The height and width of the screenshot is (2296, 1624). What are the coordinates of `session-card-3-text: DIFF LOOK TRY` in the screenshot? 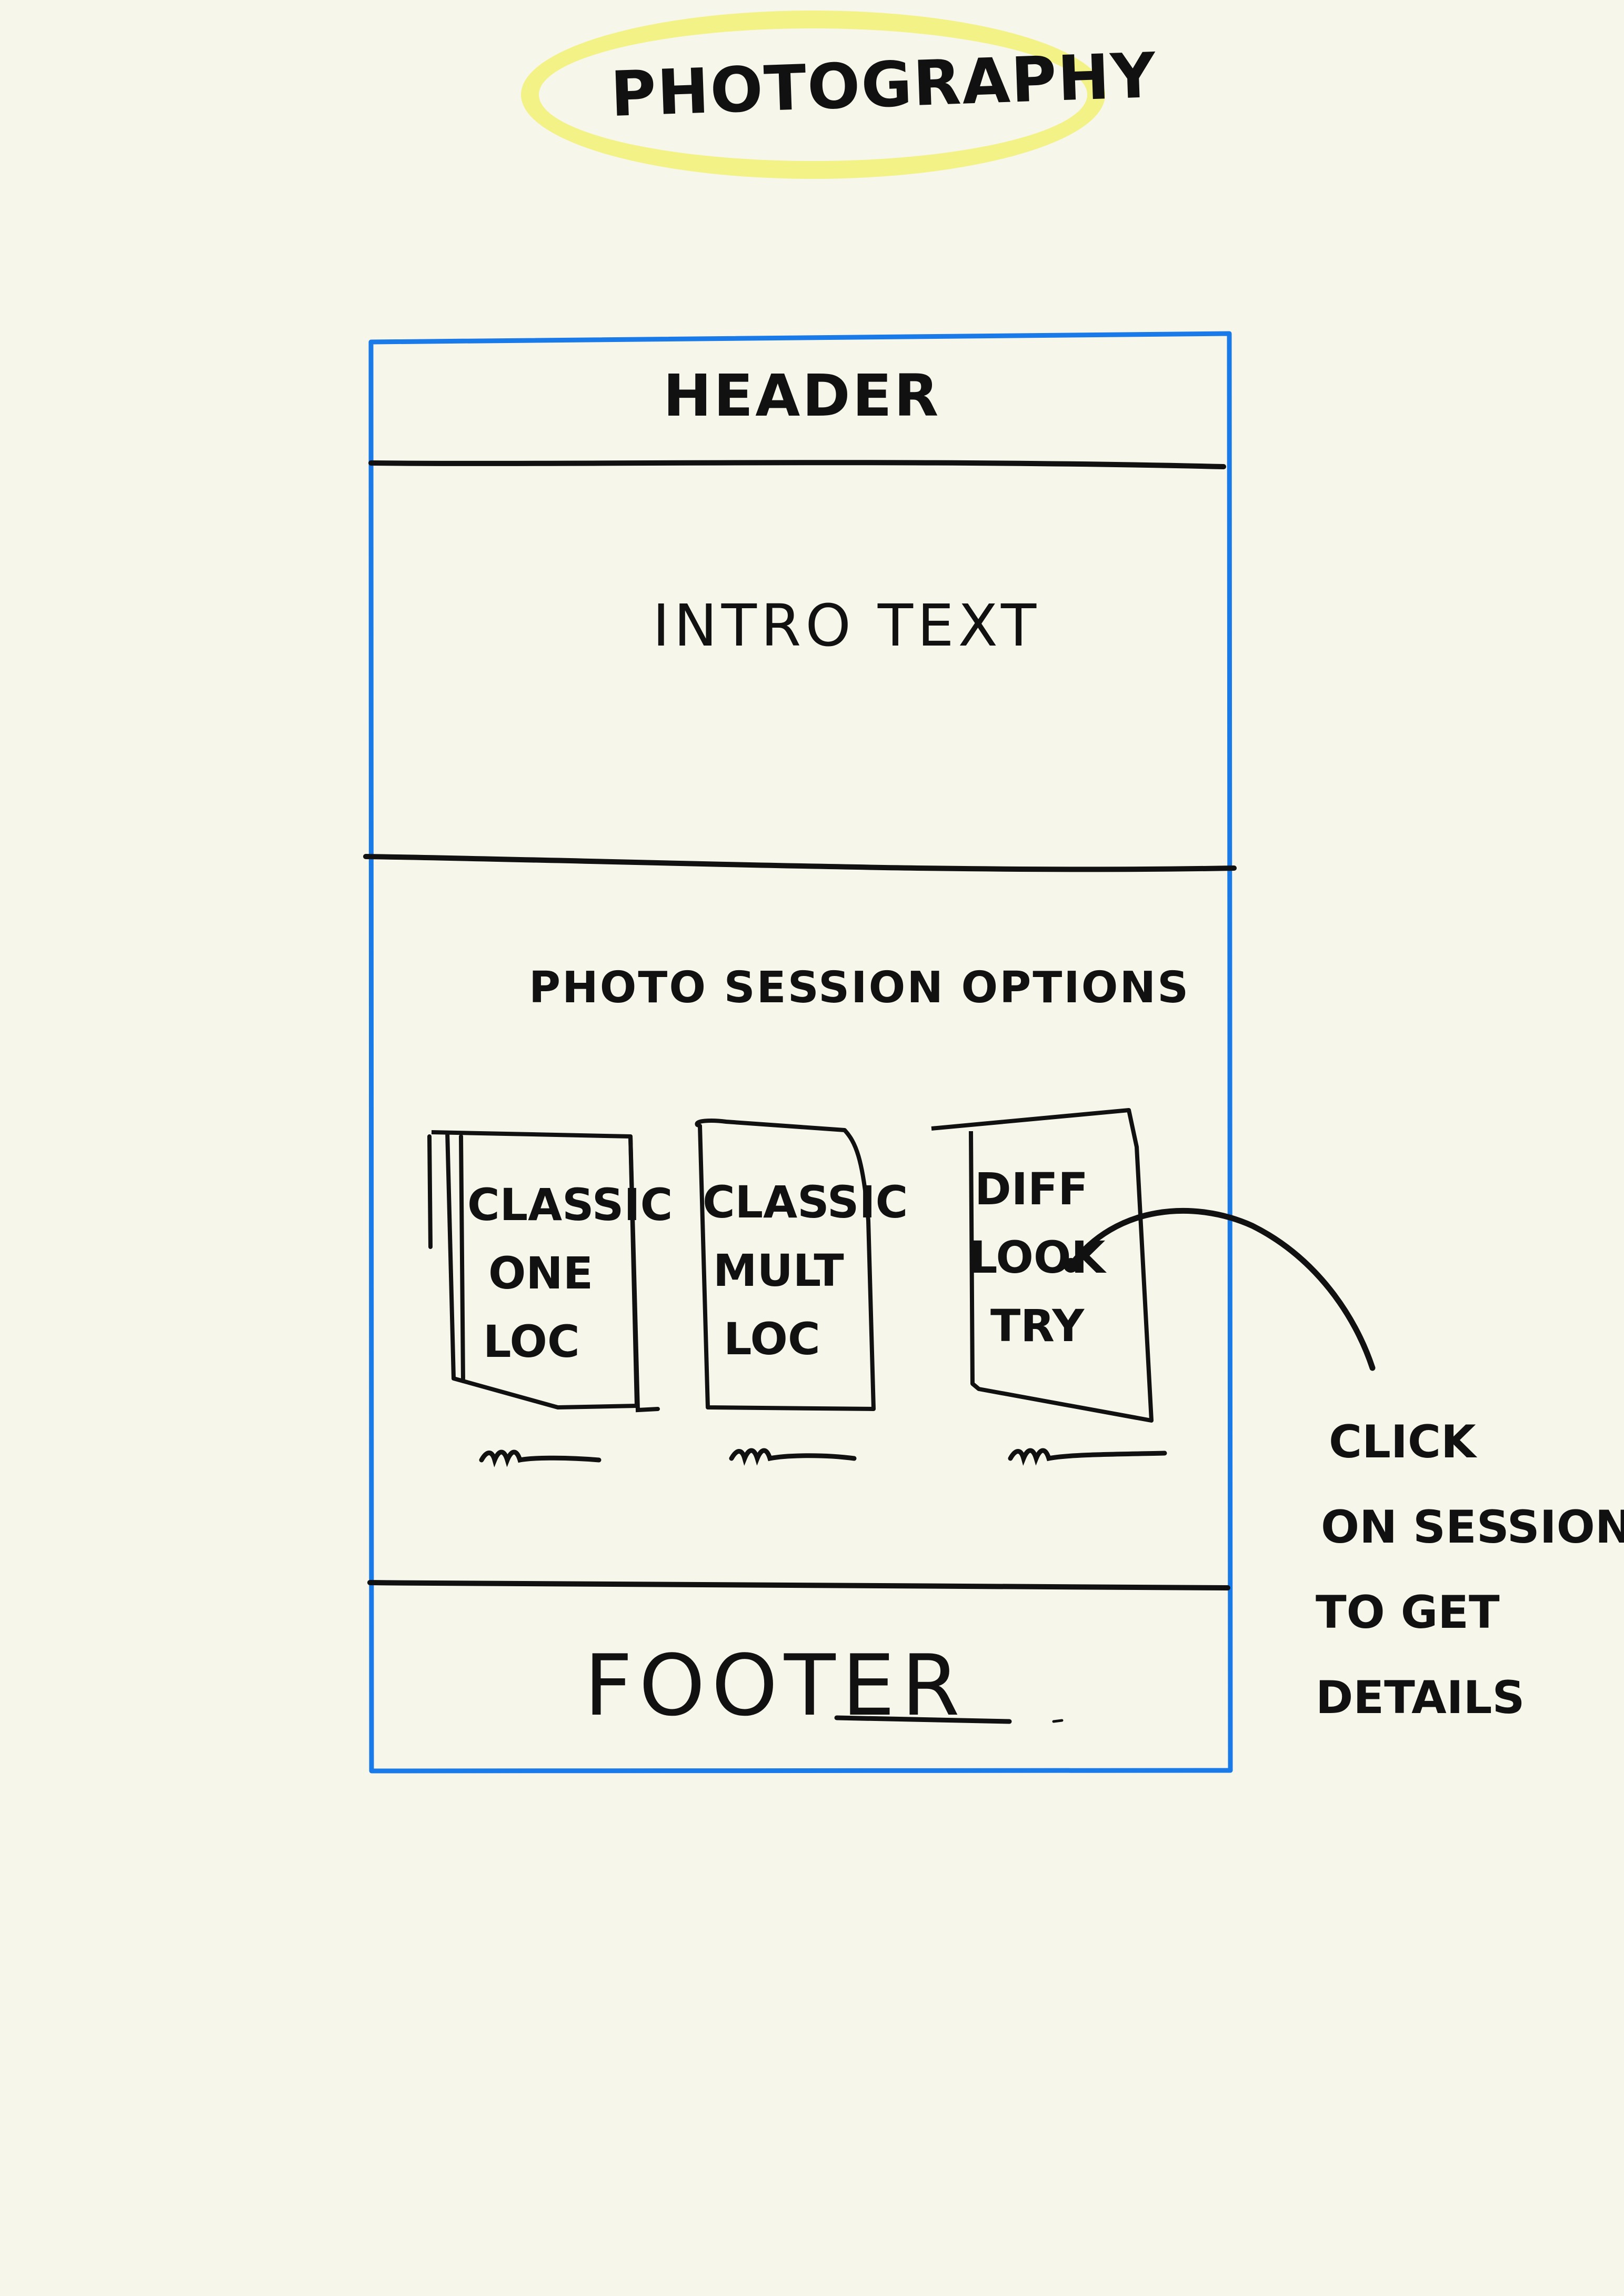 It's located at (1037, 1257).